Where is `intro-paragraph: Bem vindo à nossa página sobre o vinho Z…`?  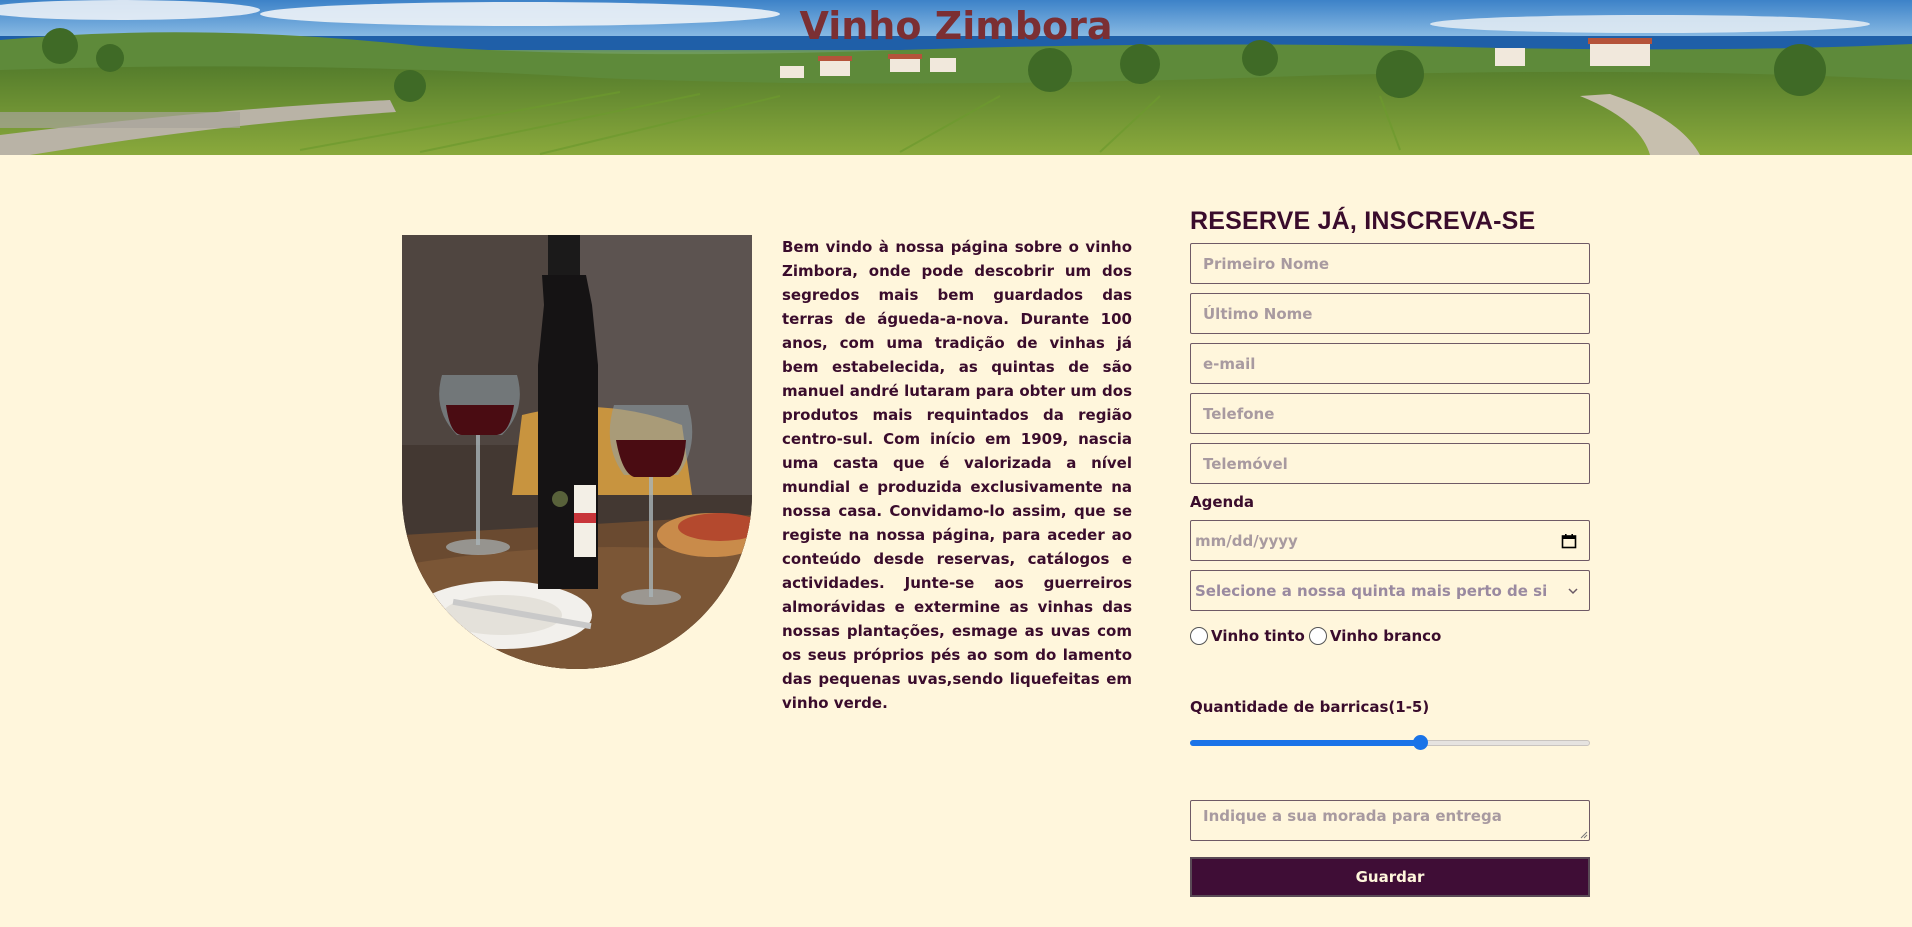 intro-paragraph: Bem vindo à nossa página sobre o vinho Z… is located at coordinates (957, 475).